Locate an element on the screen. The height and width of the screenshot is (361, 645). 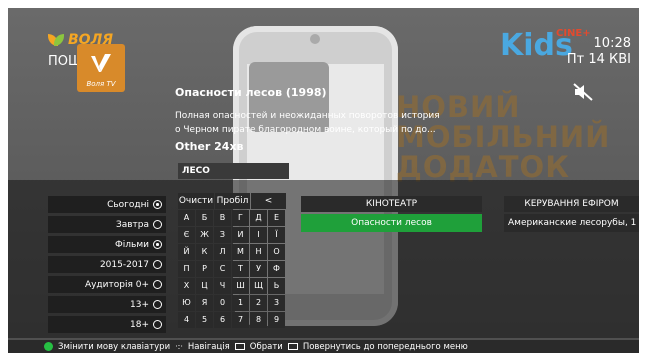
keyboard-key: Б is located at coordinates (204, 218).